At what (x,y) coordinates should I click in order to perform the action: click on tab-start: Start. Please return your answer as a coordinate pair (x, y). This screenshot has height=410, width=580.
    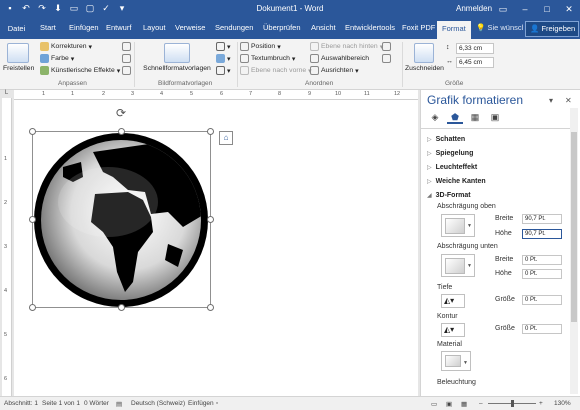
    Looking at the image, I should click on (48, 27).